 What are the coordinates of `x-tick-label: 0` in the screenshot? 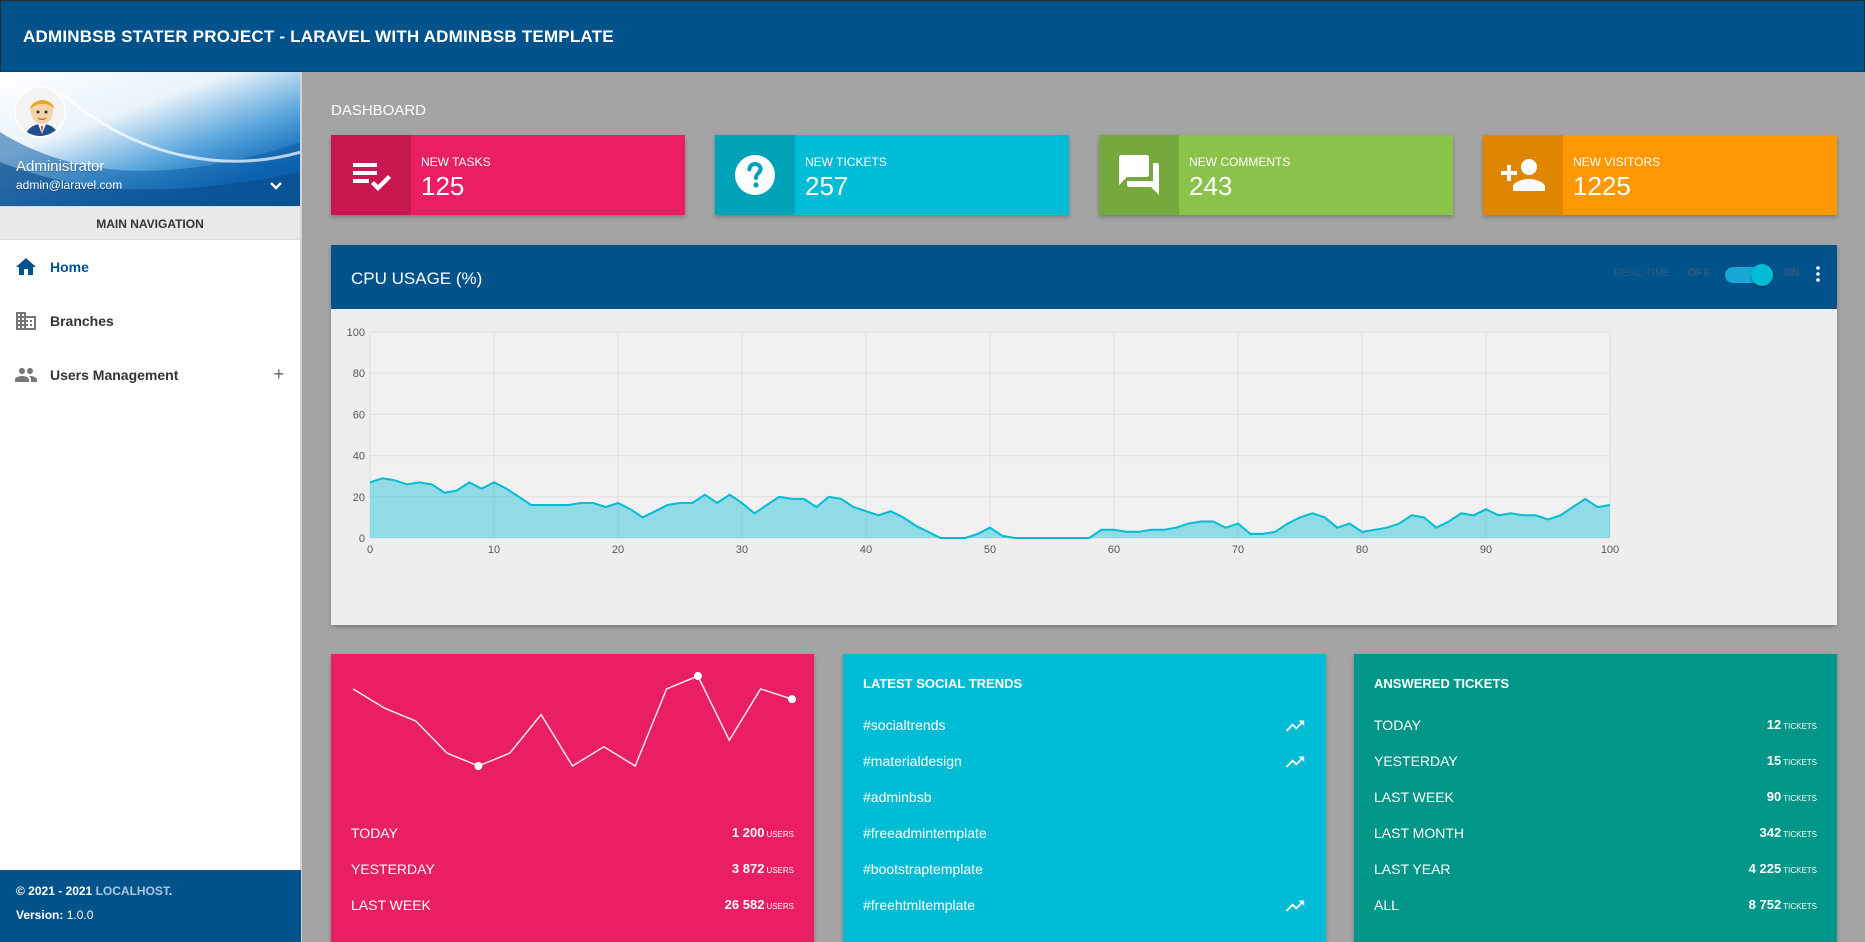 It's located at (370, 550).